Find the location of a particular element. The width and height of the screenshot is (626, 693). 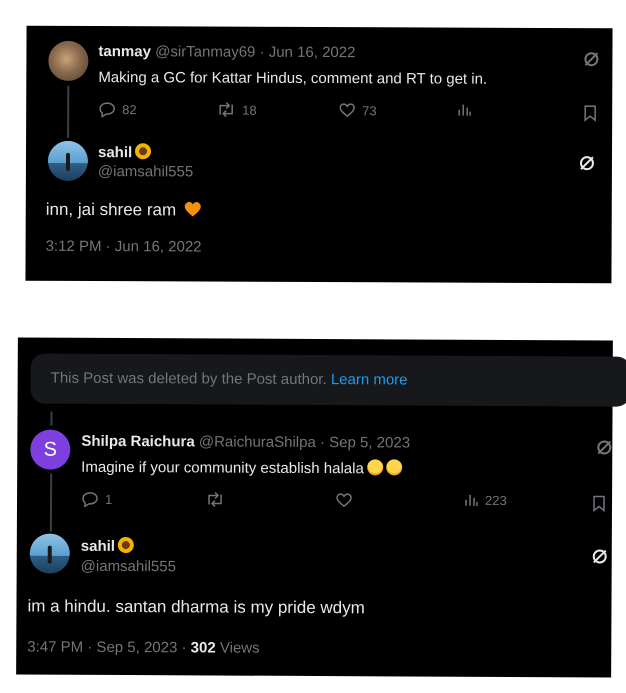

avatar-tanmay is located at coordinates (68, 60).